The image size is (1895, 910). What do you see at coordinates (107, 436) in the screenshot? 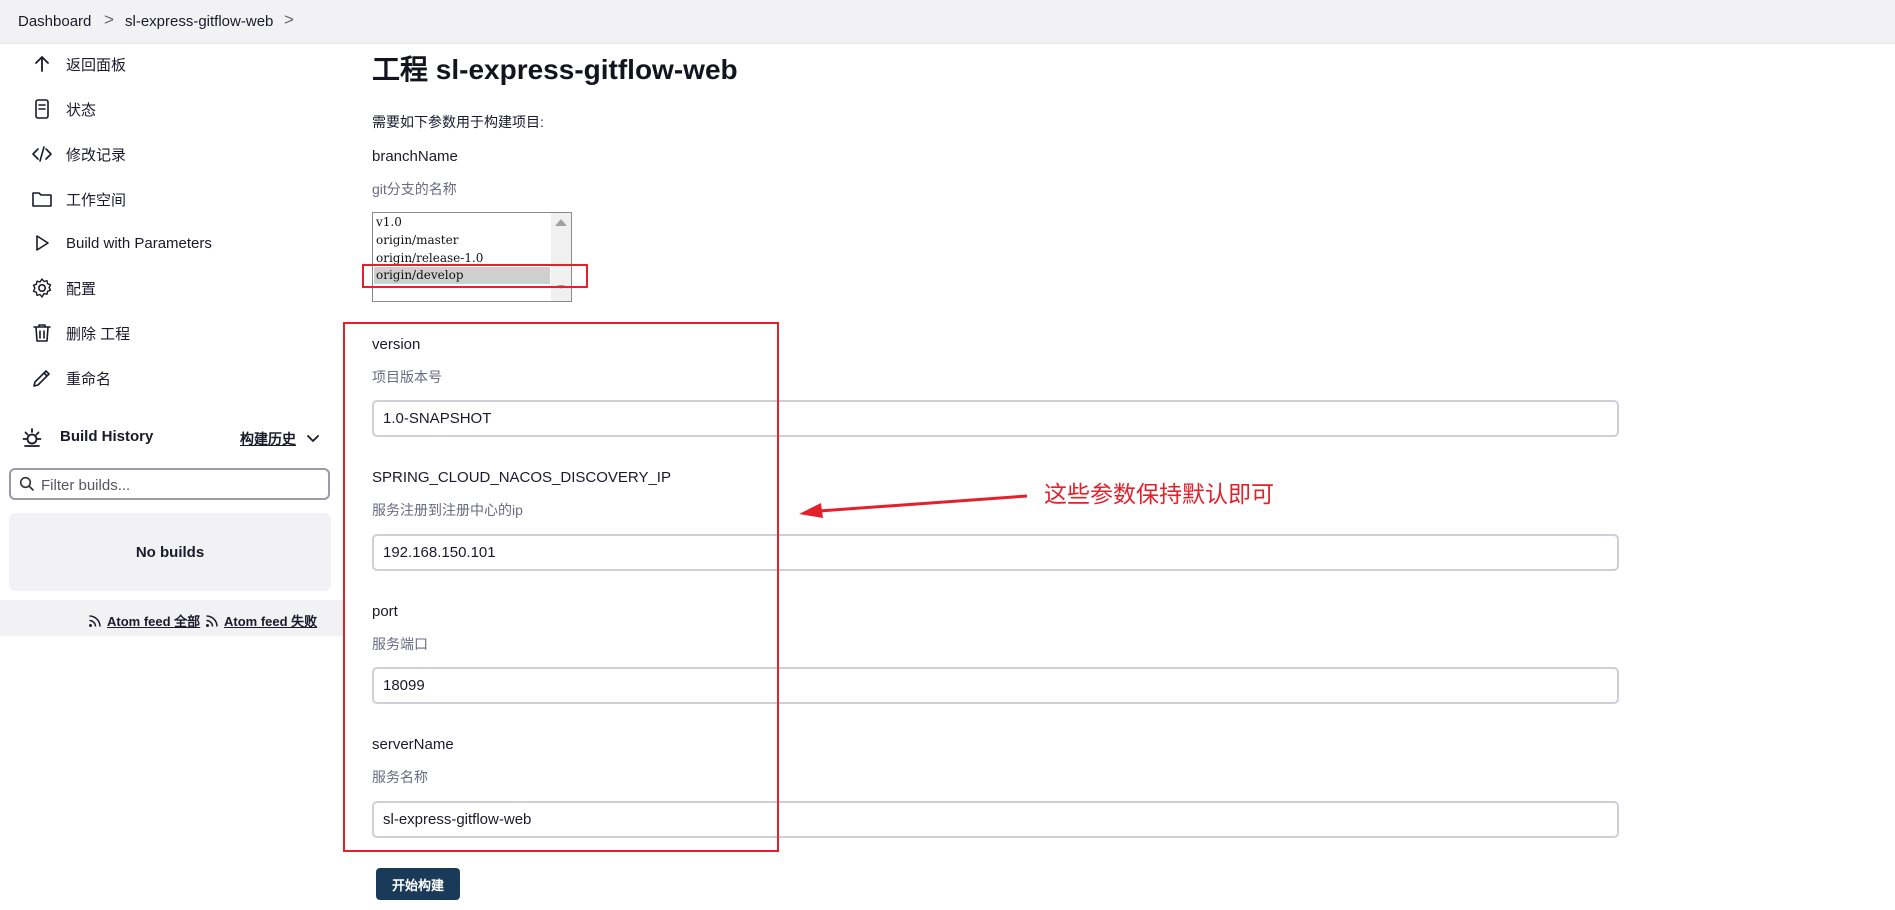
I see `build-history-title: Build History` at bounding box center [107, 436].